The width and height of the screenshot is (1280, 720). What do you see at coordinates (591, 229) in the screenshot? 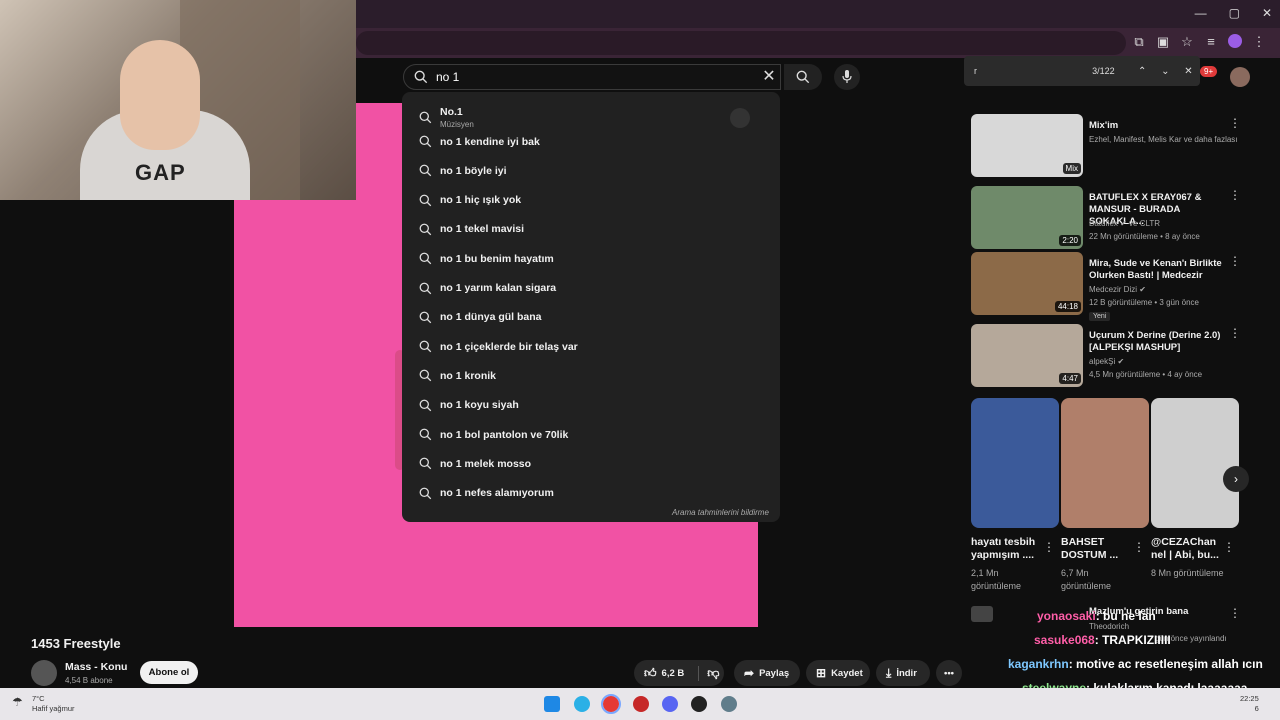
I see `suggestion-item: no 1 tekel mavisi` at bounding box center [591, 229].